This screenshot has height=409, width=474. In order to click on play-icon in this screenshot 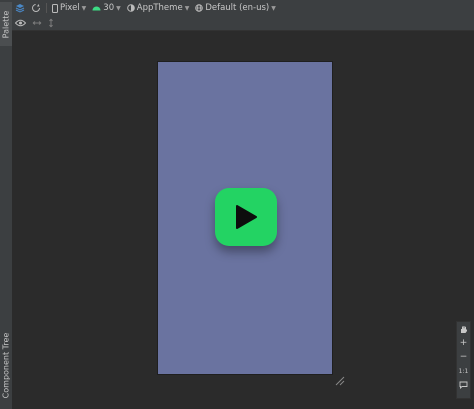, I will do `click(246, 217)`.